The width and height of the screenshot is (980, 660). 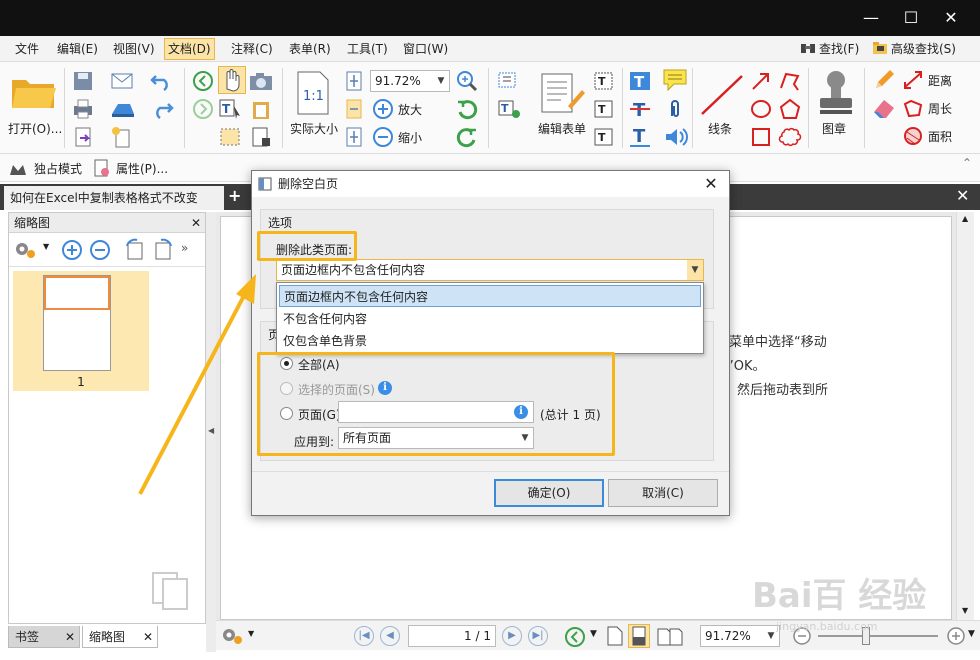 I want to click on email-icon, so click(x=123, y=81).